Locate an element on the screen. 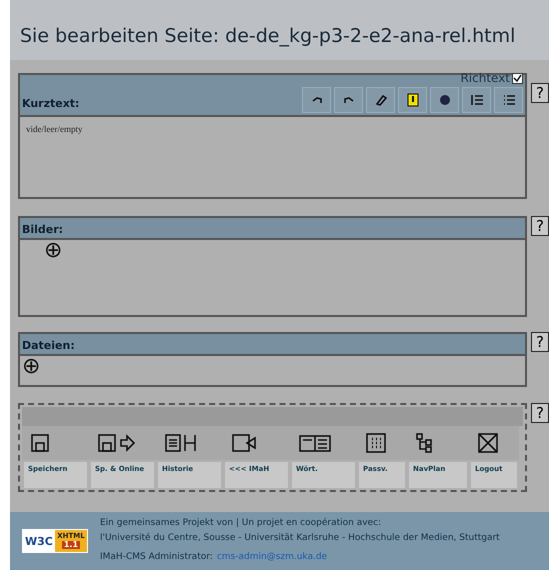 The height and width of the screenshot is (570, 549). richtext-label: Richtext is located at coordinates (485, 78).